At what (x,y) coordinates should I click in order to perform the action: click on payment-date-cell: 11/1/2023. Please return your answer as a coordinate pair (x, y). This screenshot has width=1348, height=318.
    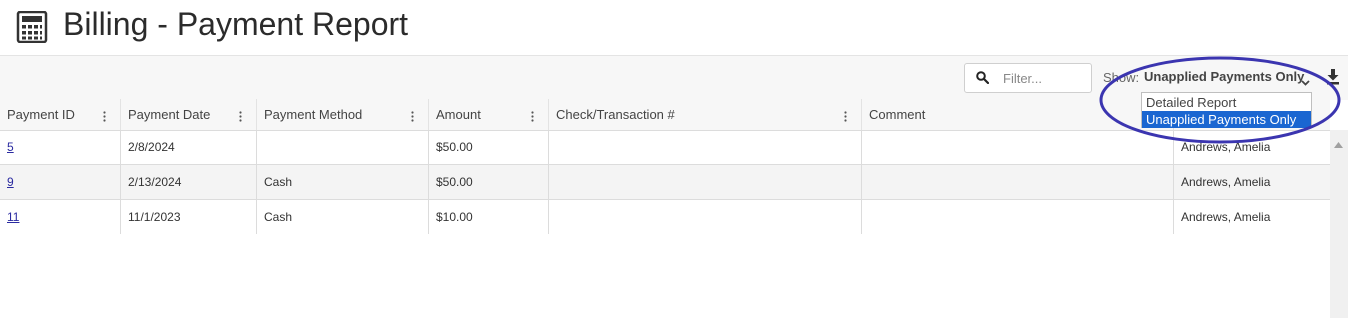
    Looking at the image, I should click on (189, 217).